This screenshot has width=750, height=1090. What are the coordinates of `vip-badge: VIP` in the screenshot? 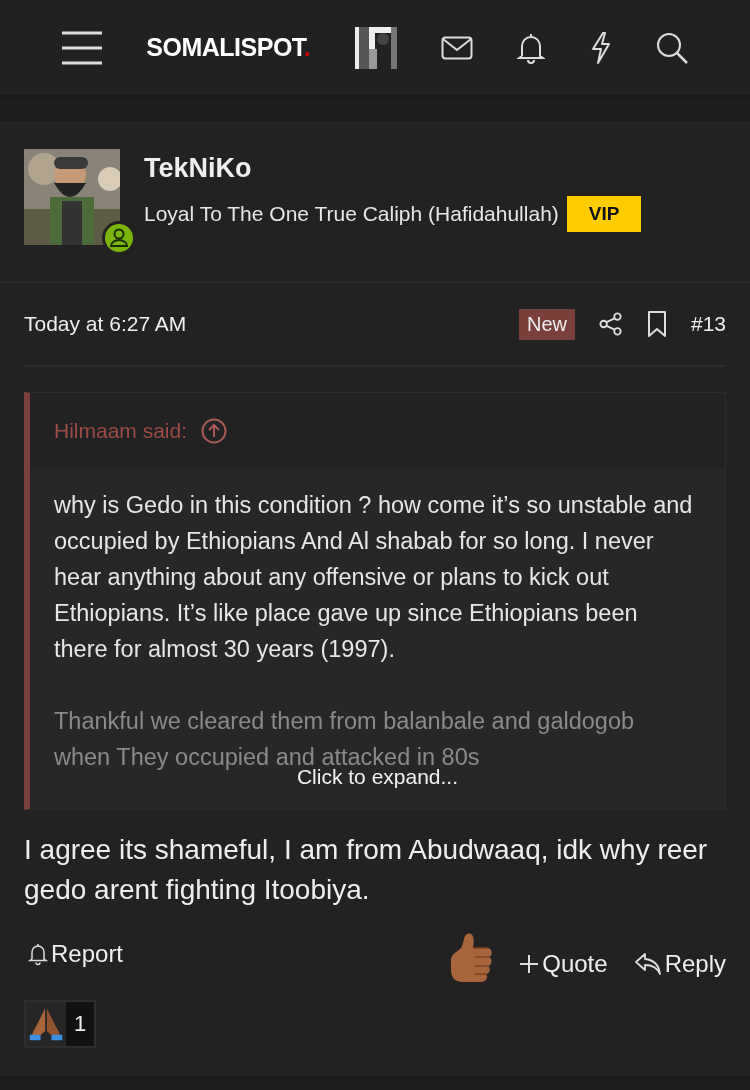 It's located at (604, 214).